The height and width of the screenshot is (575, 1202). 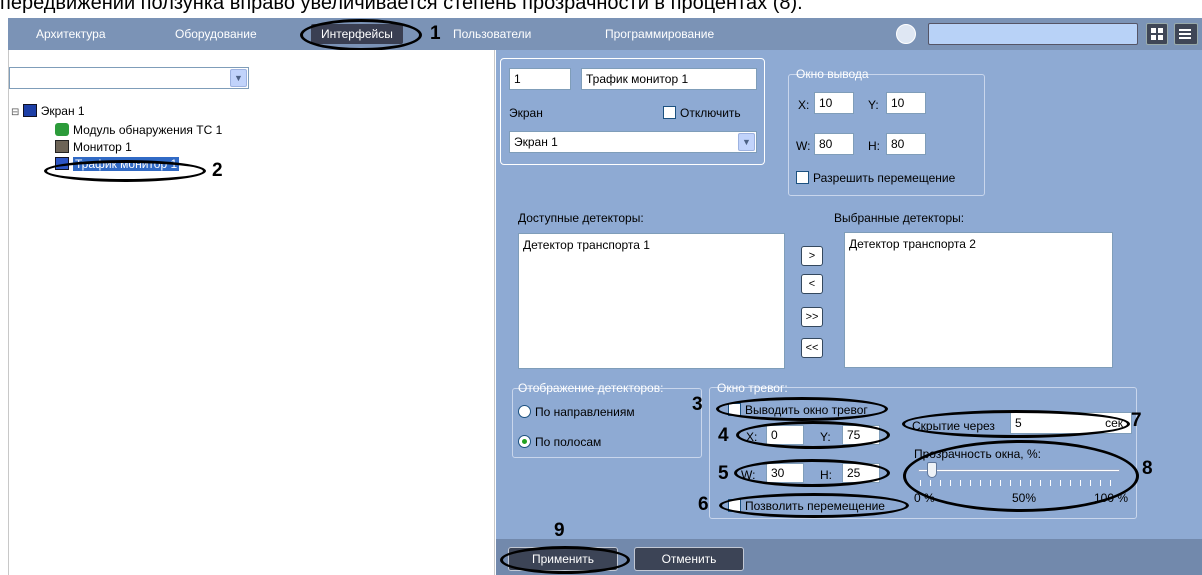 I want to click on out-w-field: 80, so click(x=834, y=144).